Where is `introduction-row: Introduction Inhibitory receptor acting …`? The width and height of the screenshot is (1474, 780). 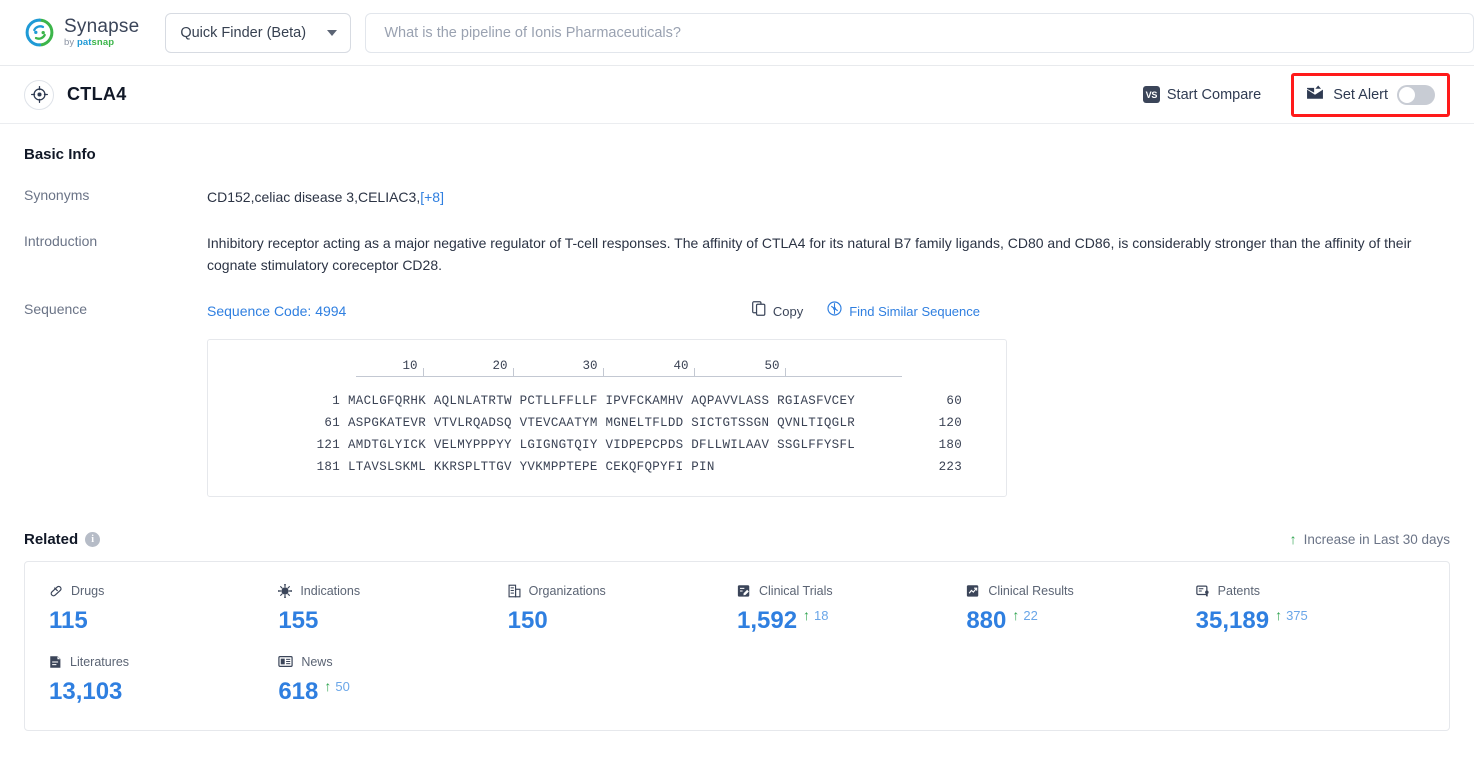 introduction-row: Introduction Inhibitory receptor acting … is located at coordinates (737, 254).